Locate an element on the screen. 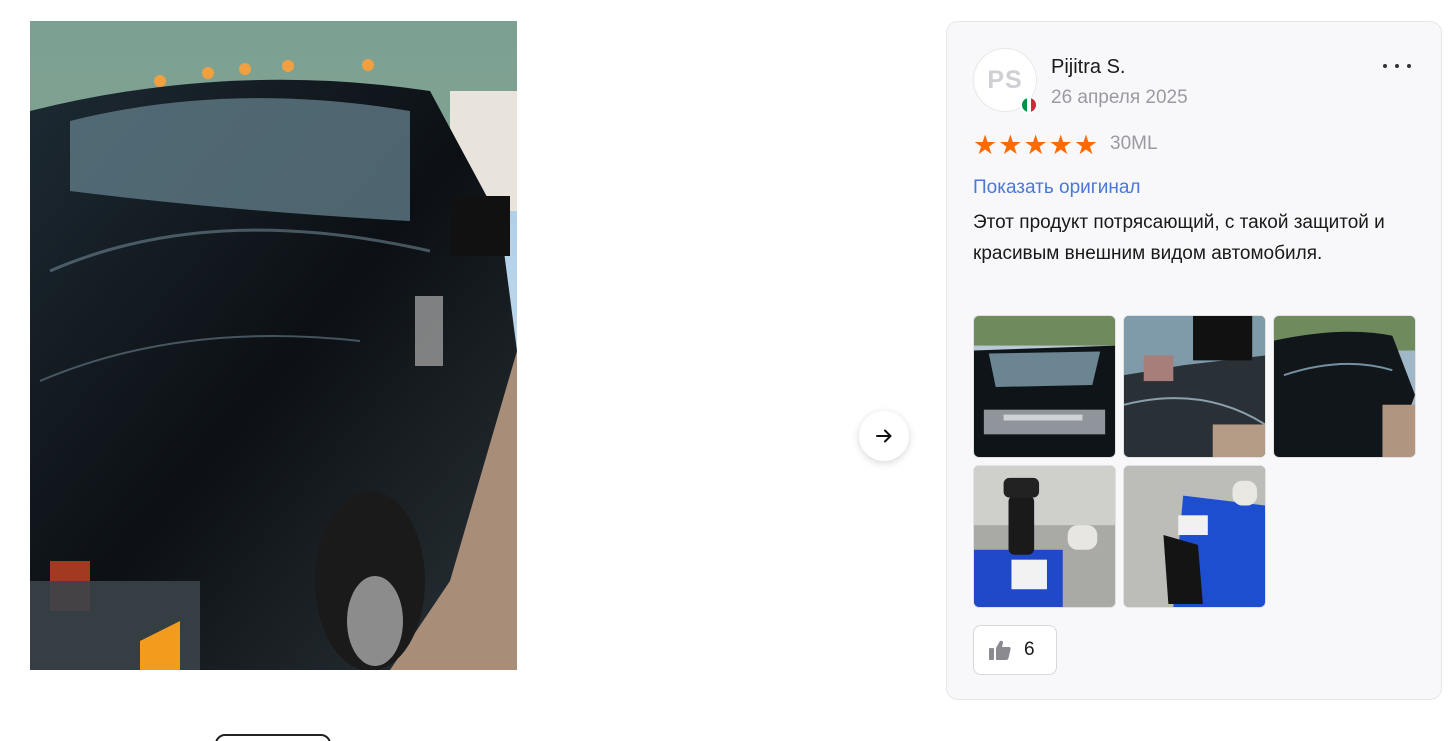 This screenshot has width=1450, height=741. review-date: 26 апреля 2025 is located at coordinates (1119, 97).